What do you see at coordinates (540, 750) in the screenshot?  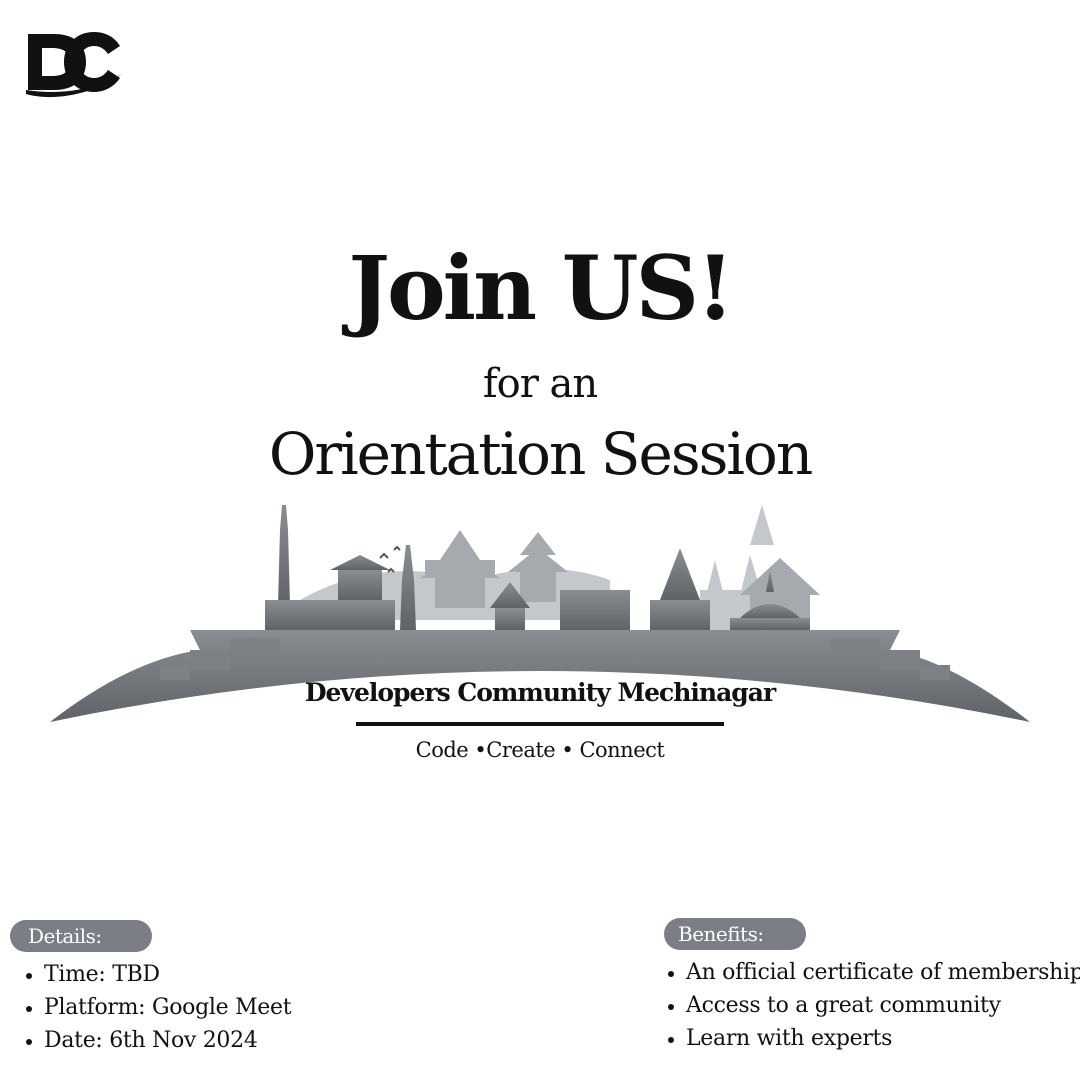 I see `community-tagline: Code •Create • Connect` at bounding box center [540, 750].